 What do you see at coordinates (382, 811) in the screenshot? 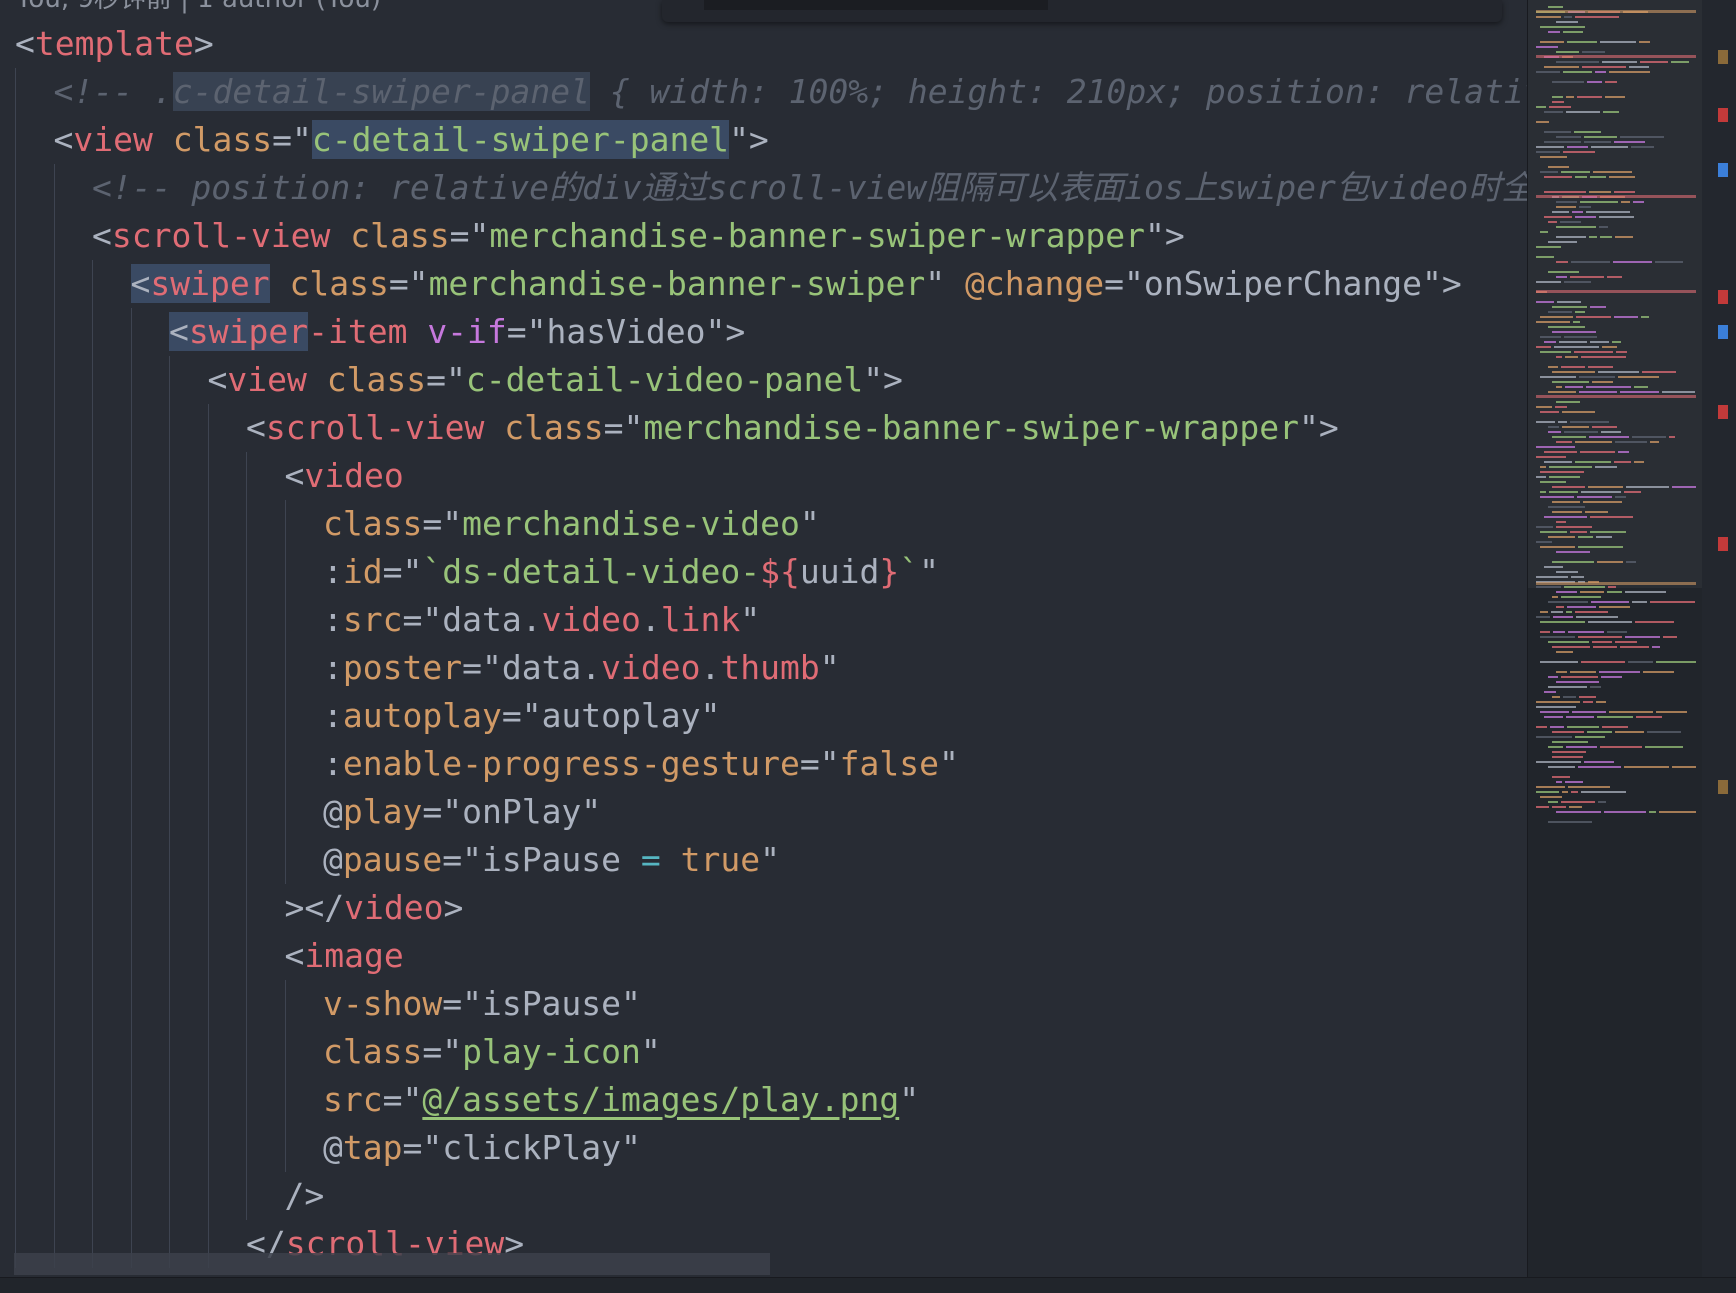
I see `code-token: play` at bounding box center [382, 811].